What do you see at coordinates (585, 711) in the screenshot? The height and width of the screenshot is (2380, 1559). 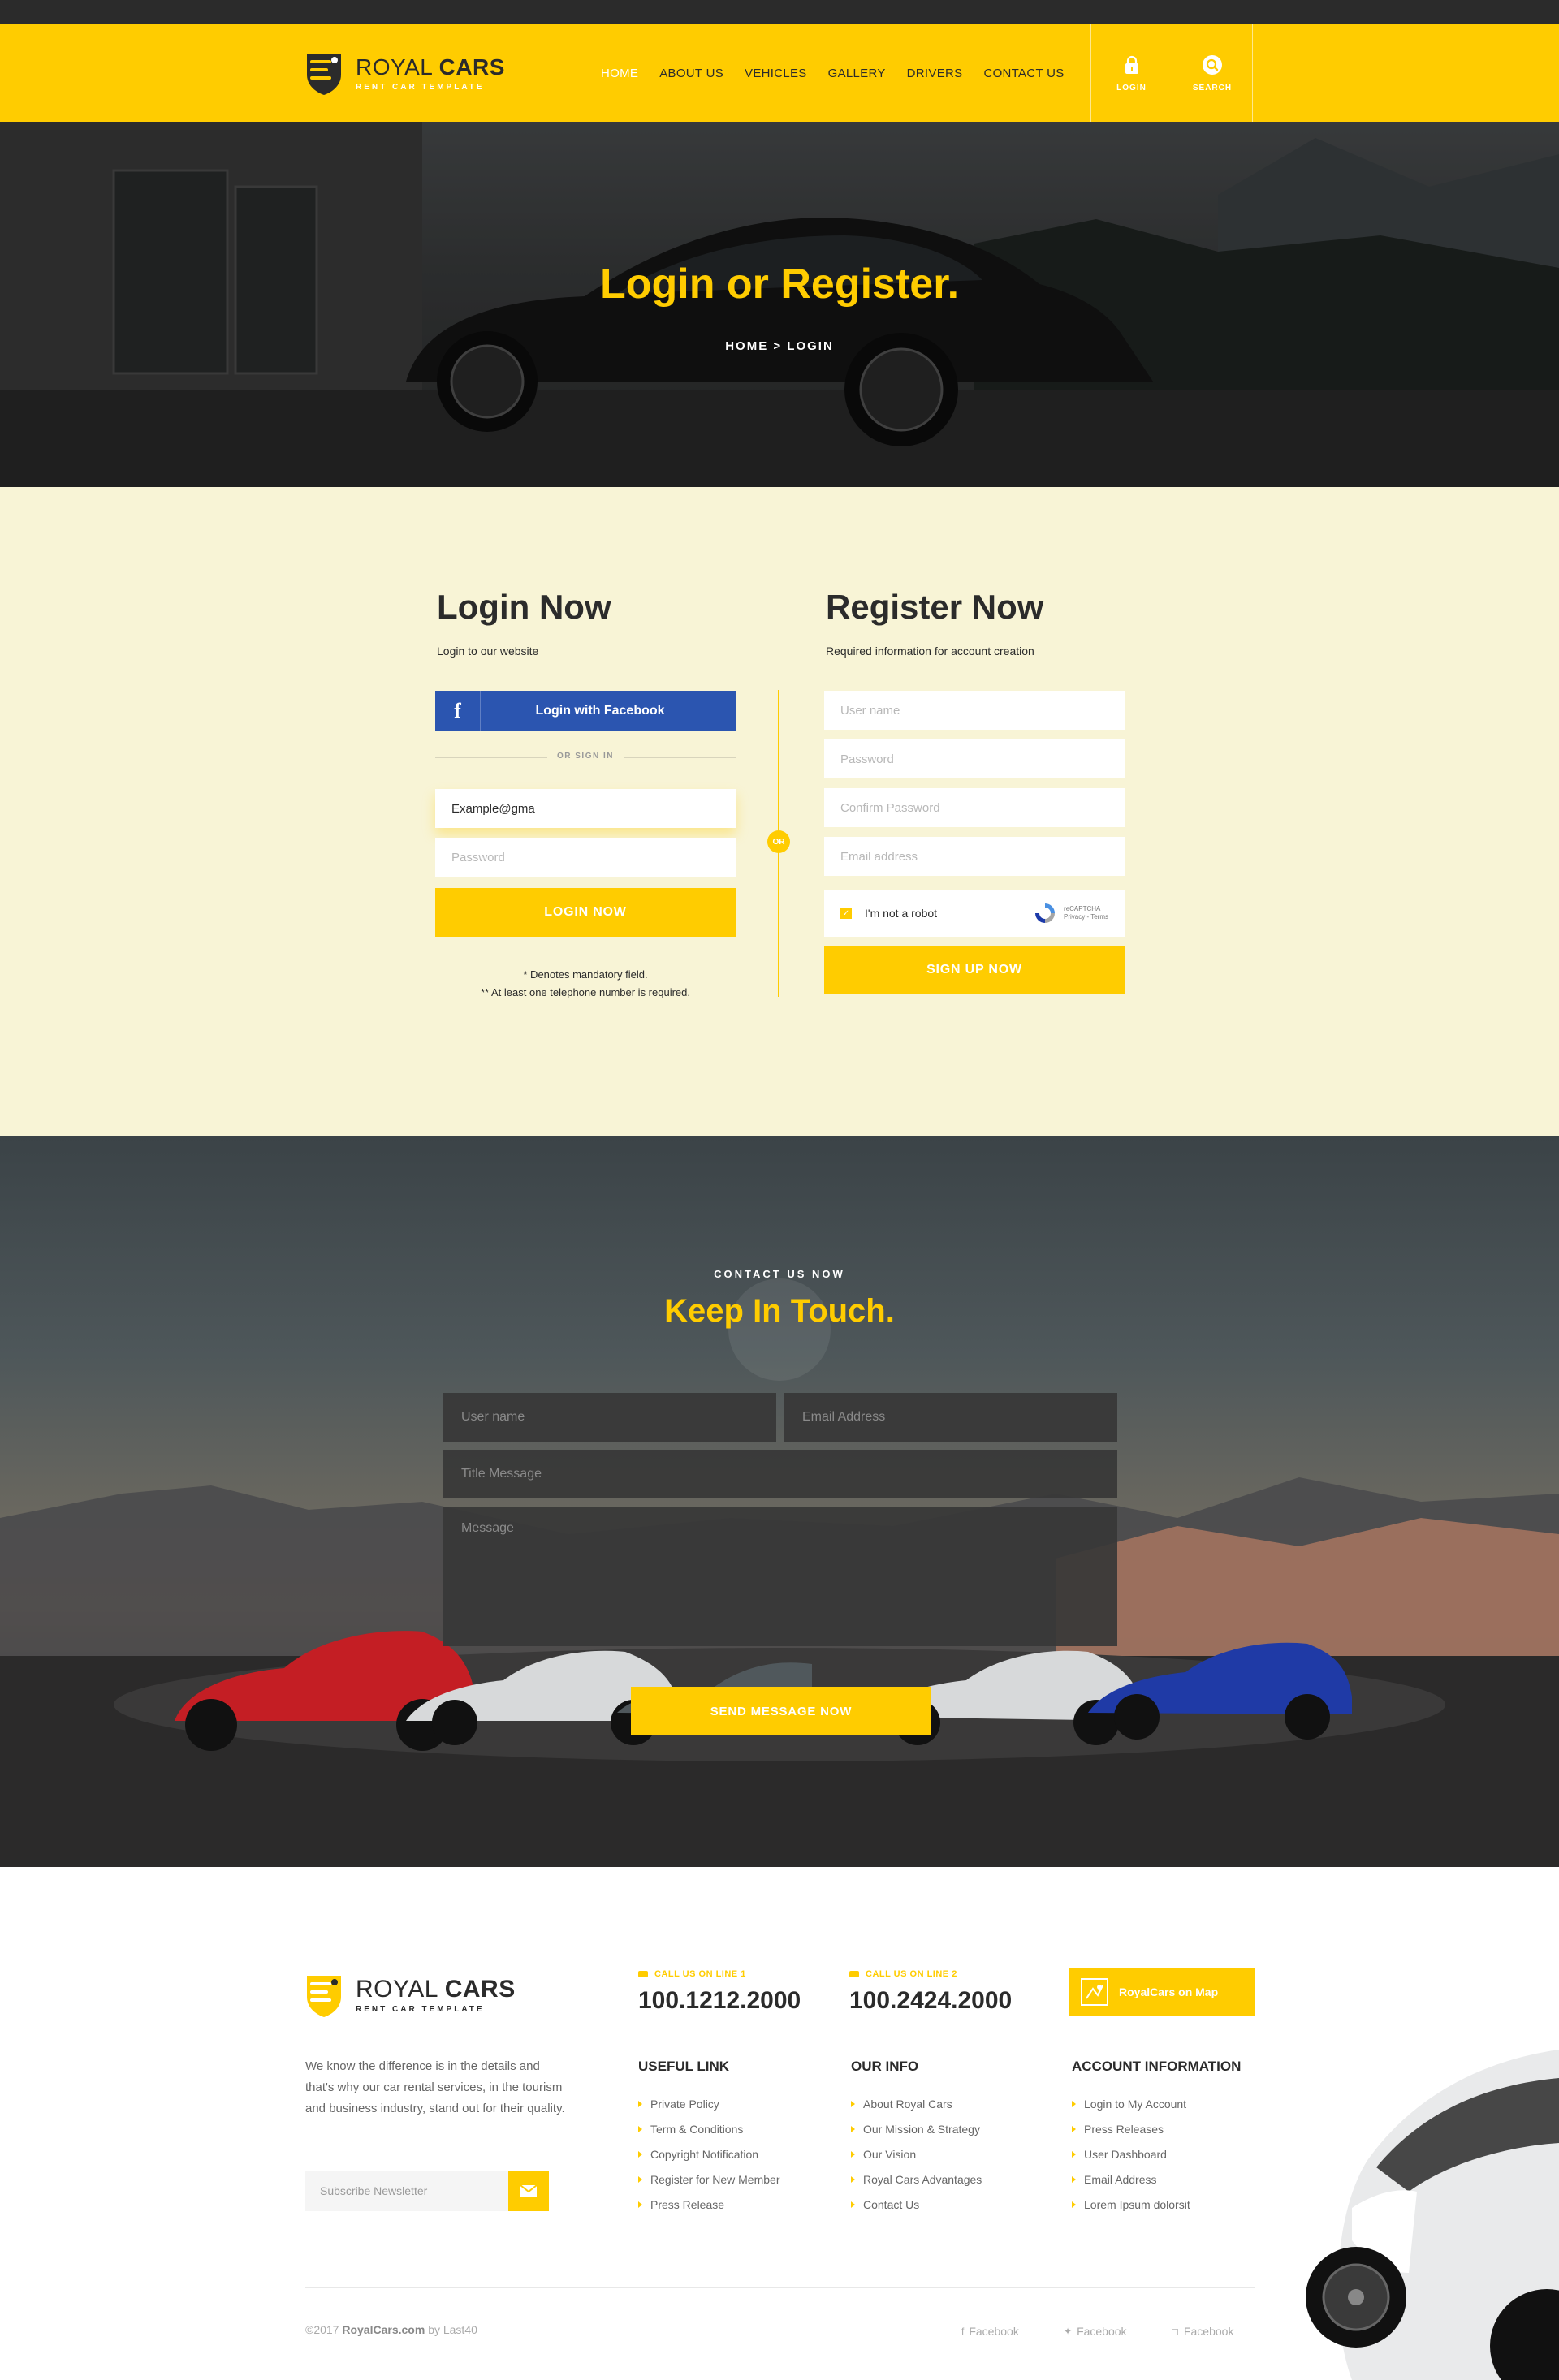 I see `facebook-login-button: f Login with Facebook` at bounding box center [585, 711].